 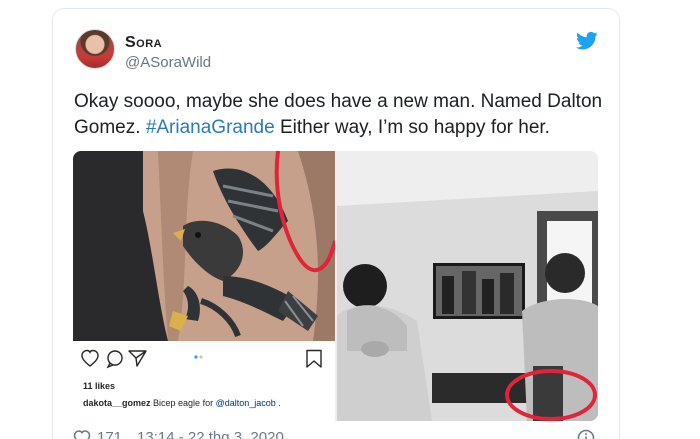 I want to click on ig-caption-end: ., so click(x=278, y=403).